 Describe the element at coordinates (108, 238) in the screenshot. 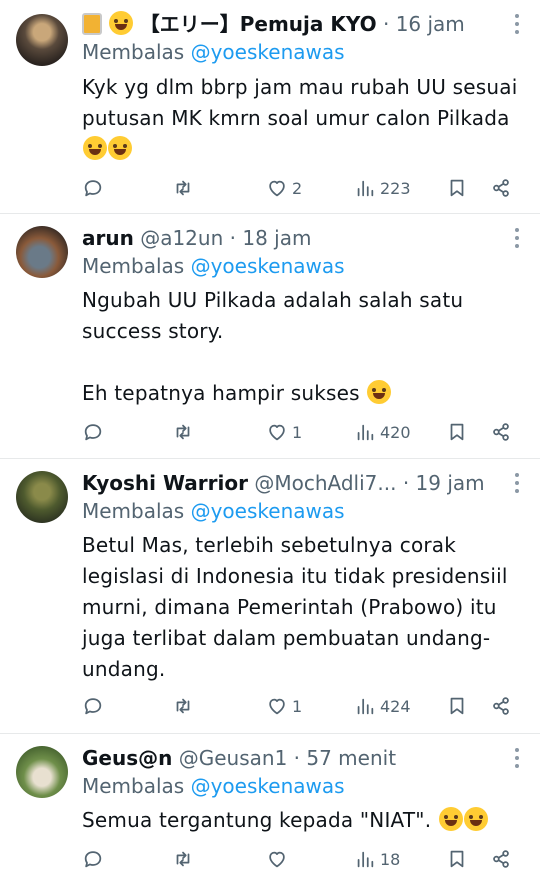

I see `display-name: arun` at that location.